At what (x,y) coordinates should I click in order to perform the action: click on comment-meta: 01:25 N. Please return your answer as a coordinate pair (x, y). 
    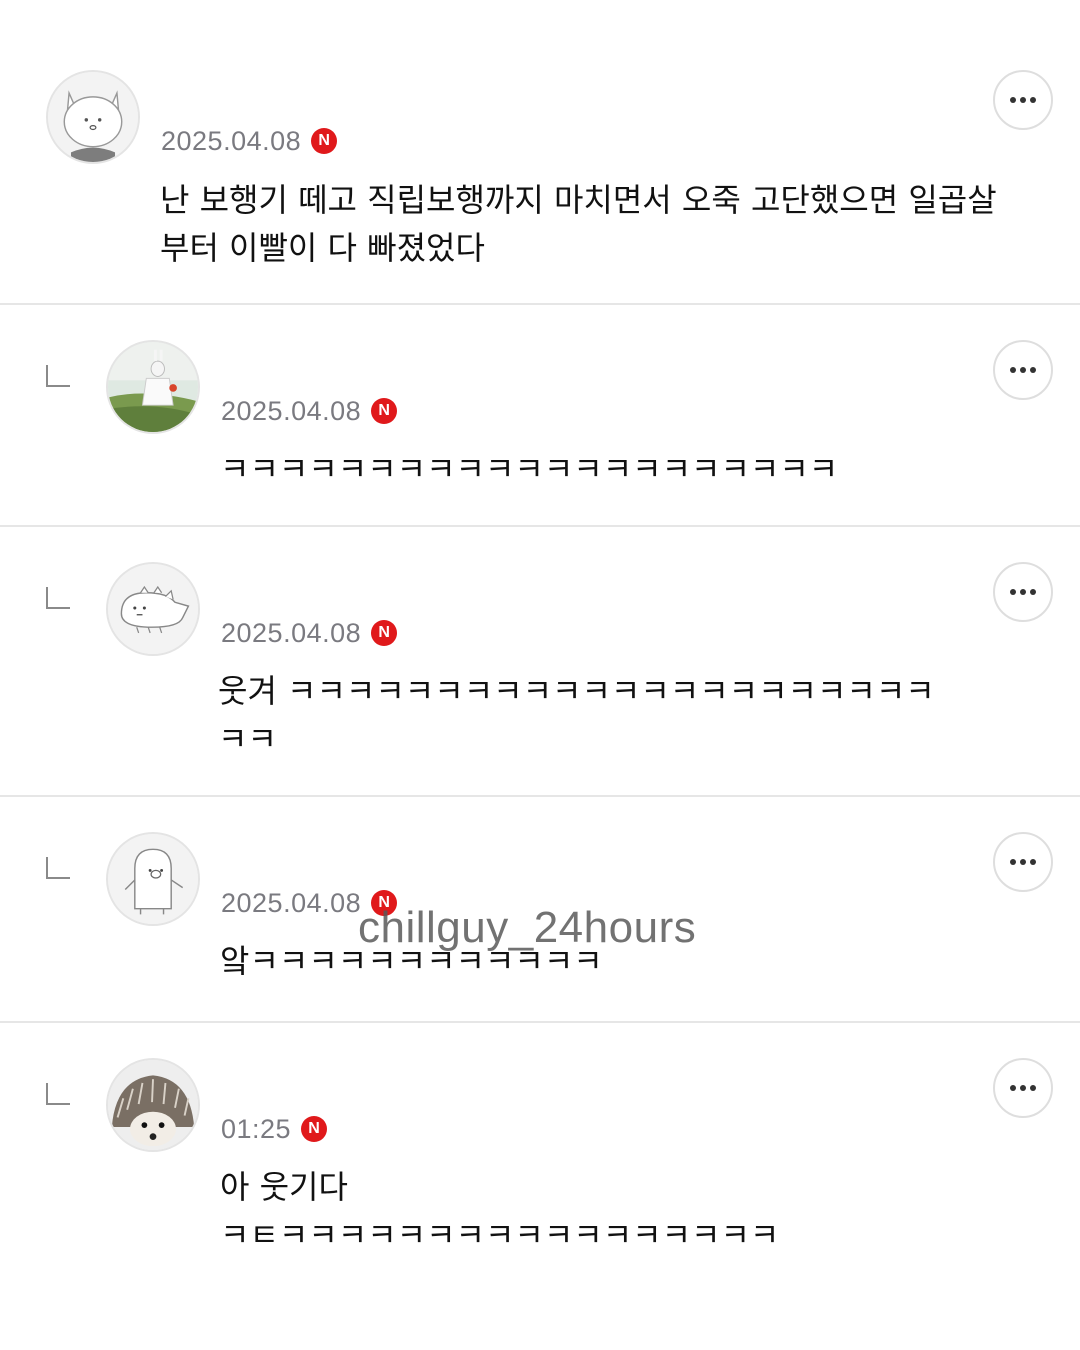
    Looking at the image, I should click on (274, 1129).